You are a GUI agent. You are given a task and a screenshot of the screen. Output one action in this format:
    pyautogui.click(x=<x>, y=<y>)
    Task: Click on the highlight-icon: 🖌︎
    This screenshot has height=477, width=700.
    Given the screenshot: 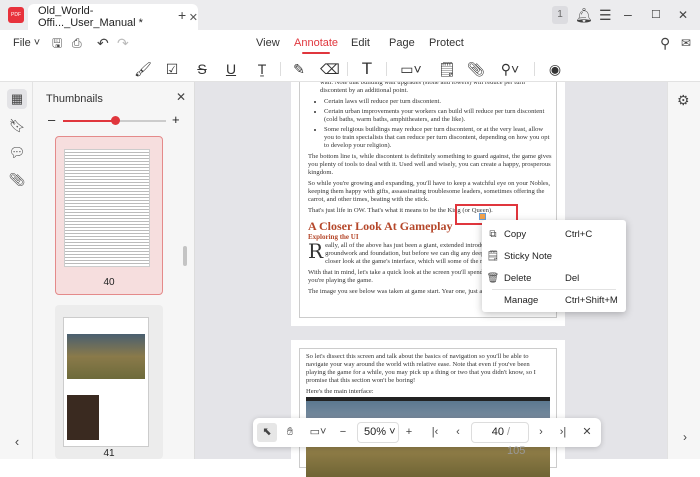 What is the action you would take?
    pyautogui.click(x=143, y=69)
    